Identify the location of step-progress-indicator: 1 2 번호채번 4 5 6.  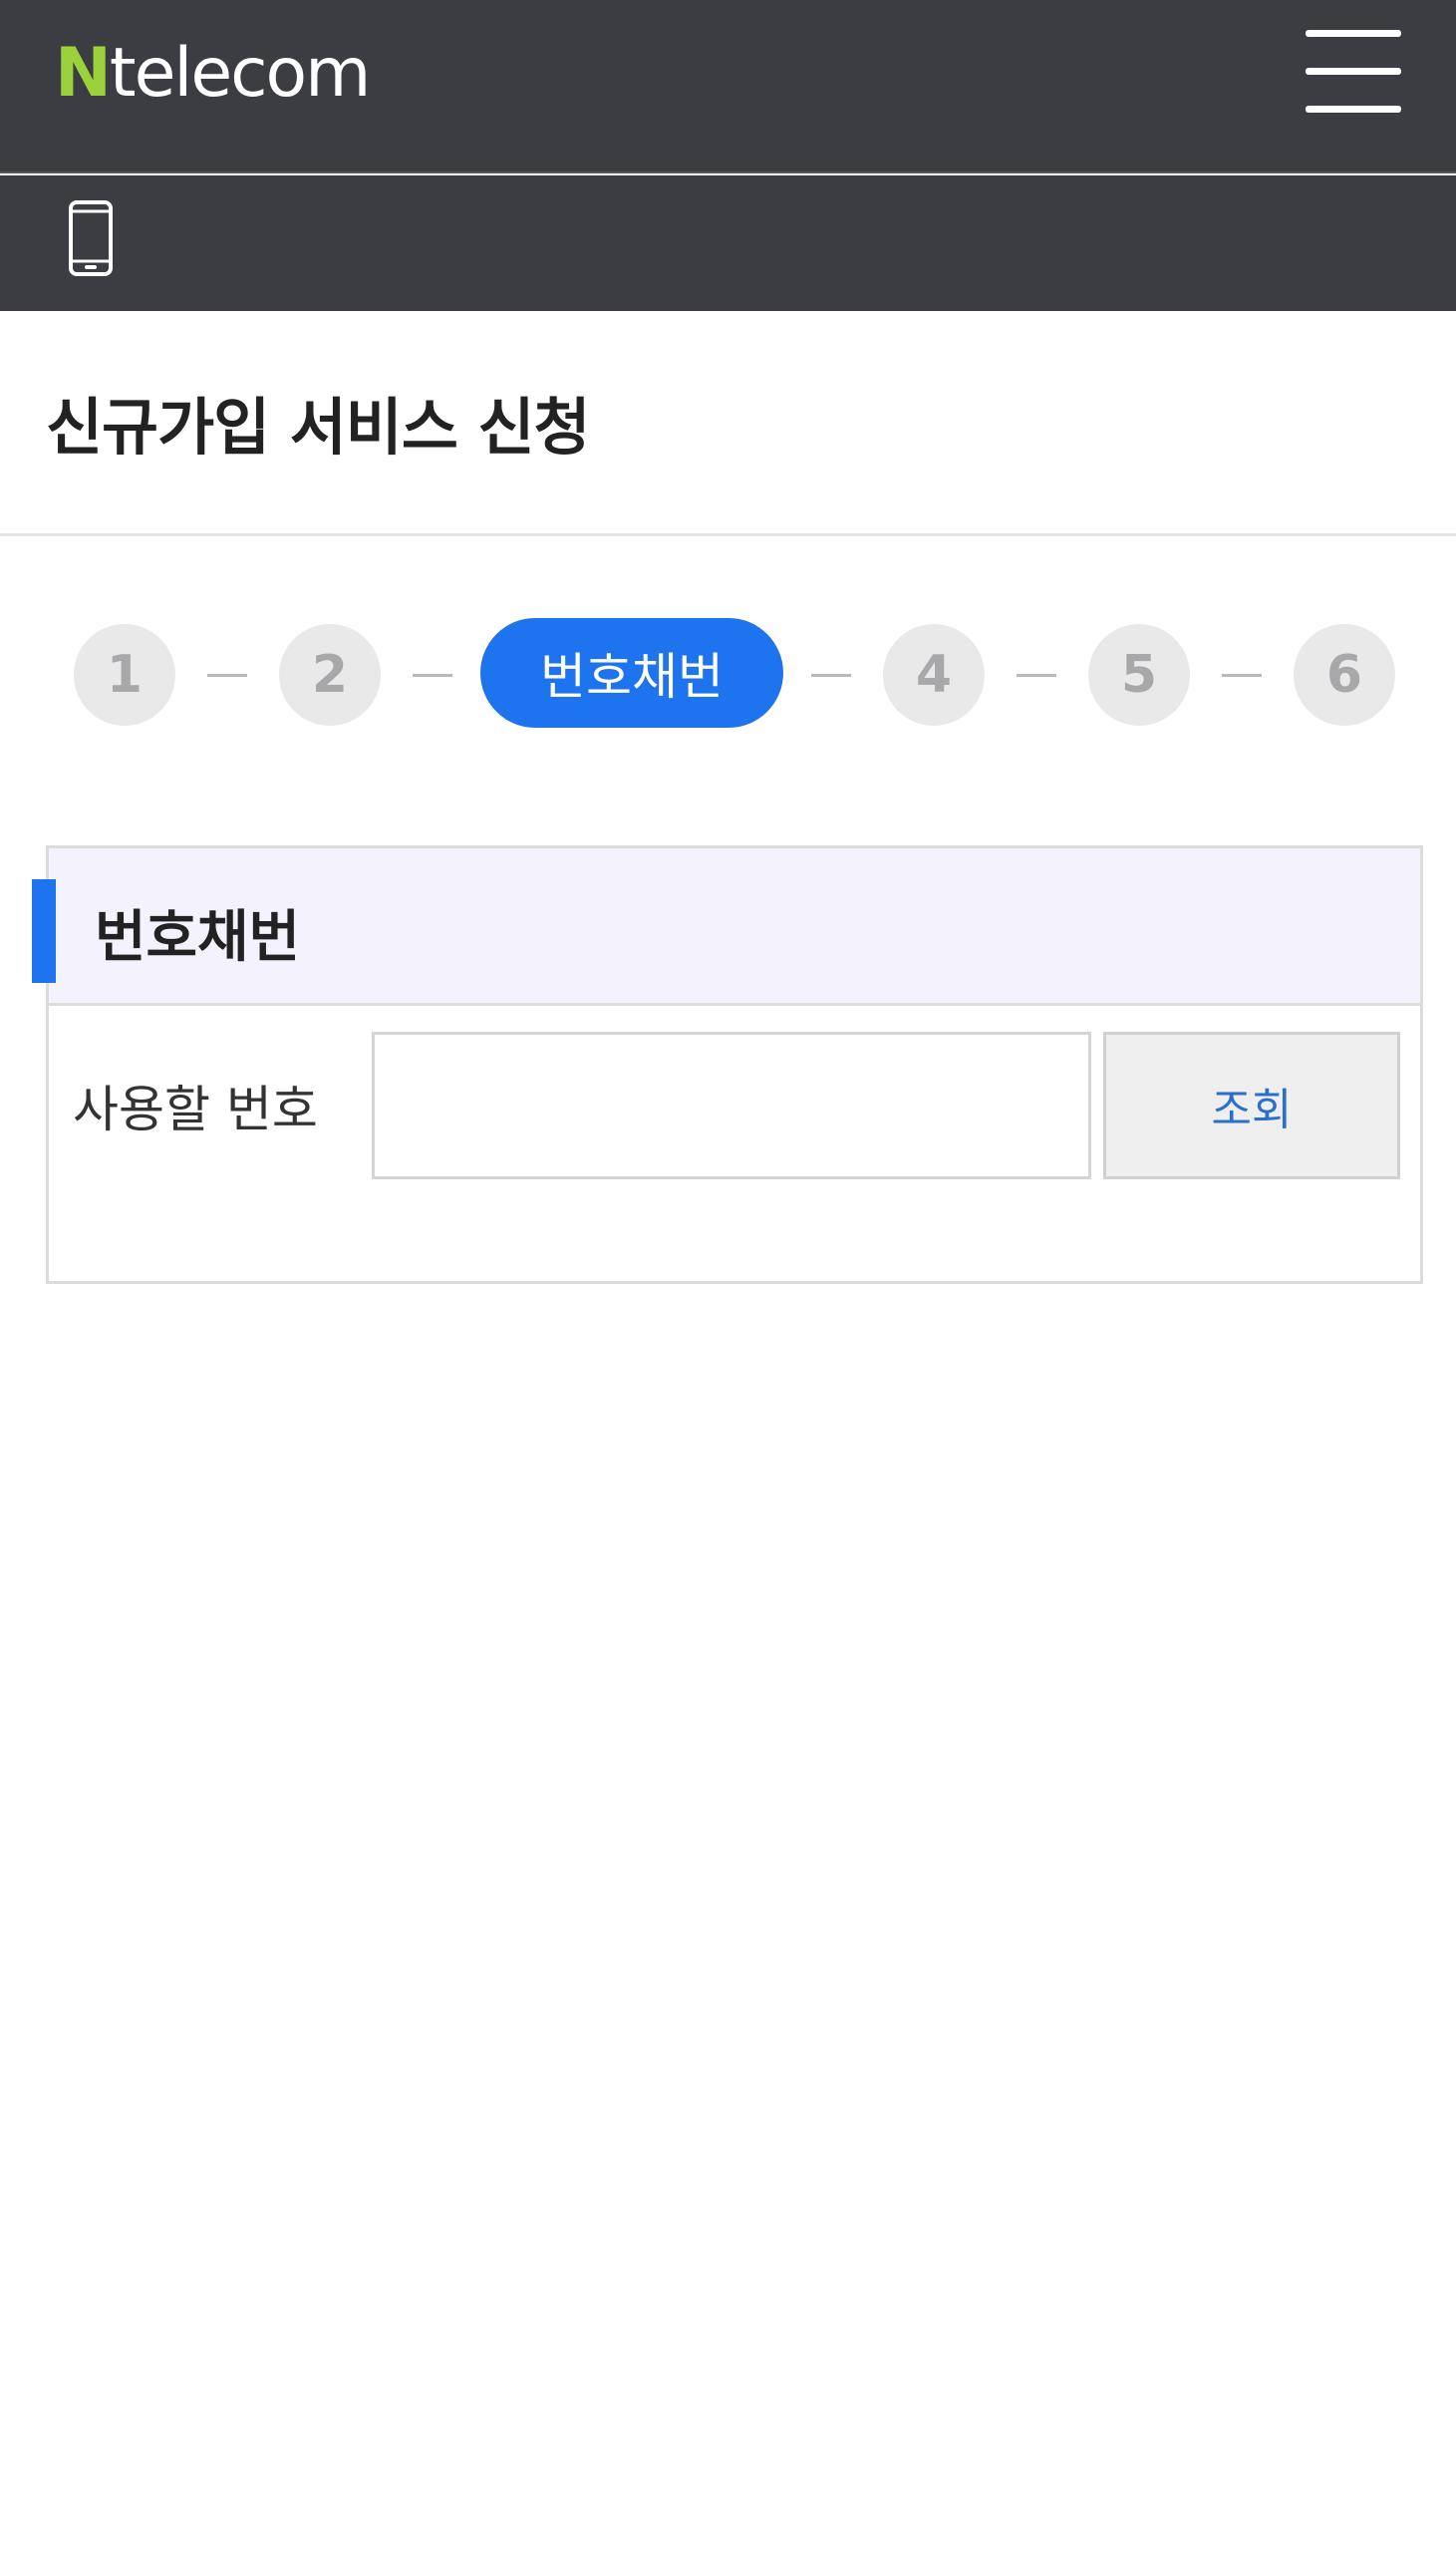
(728, 675).